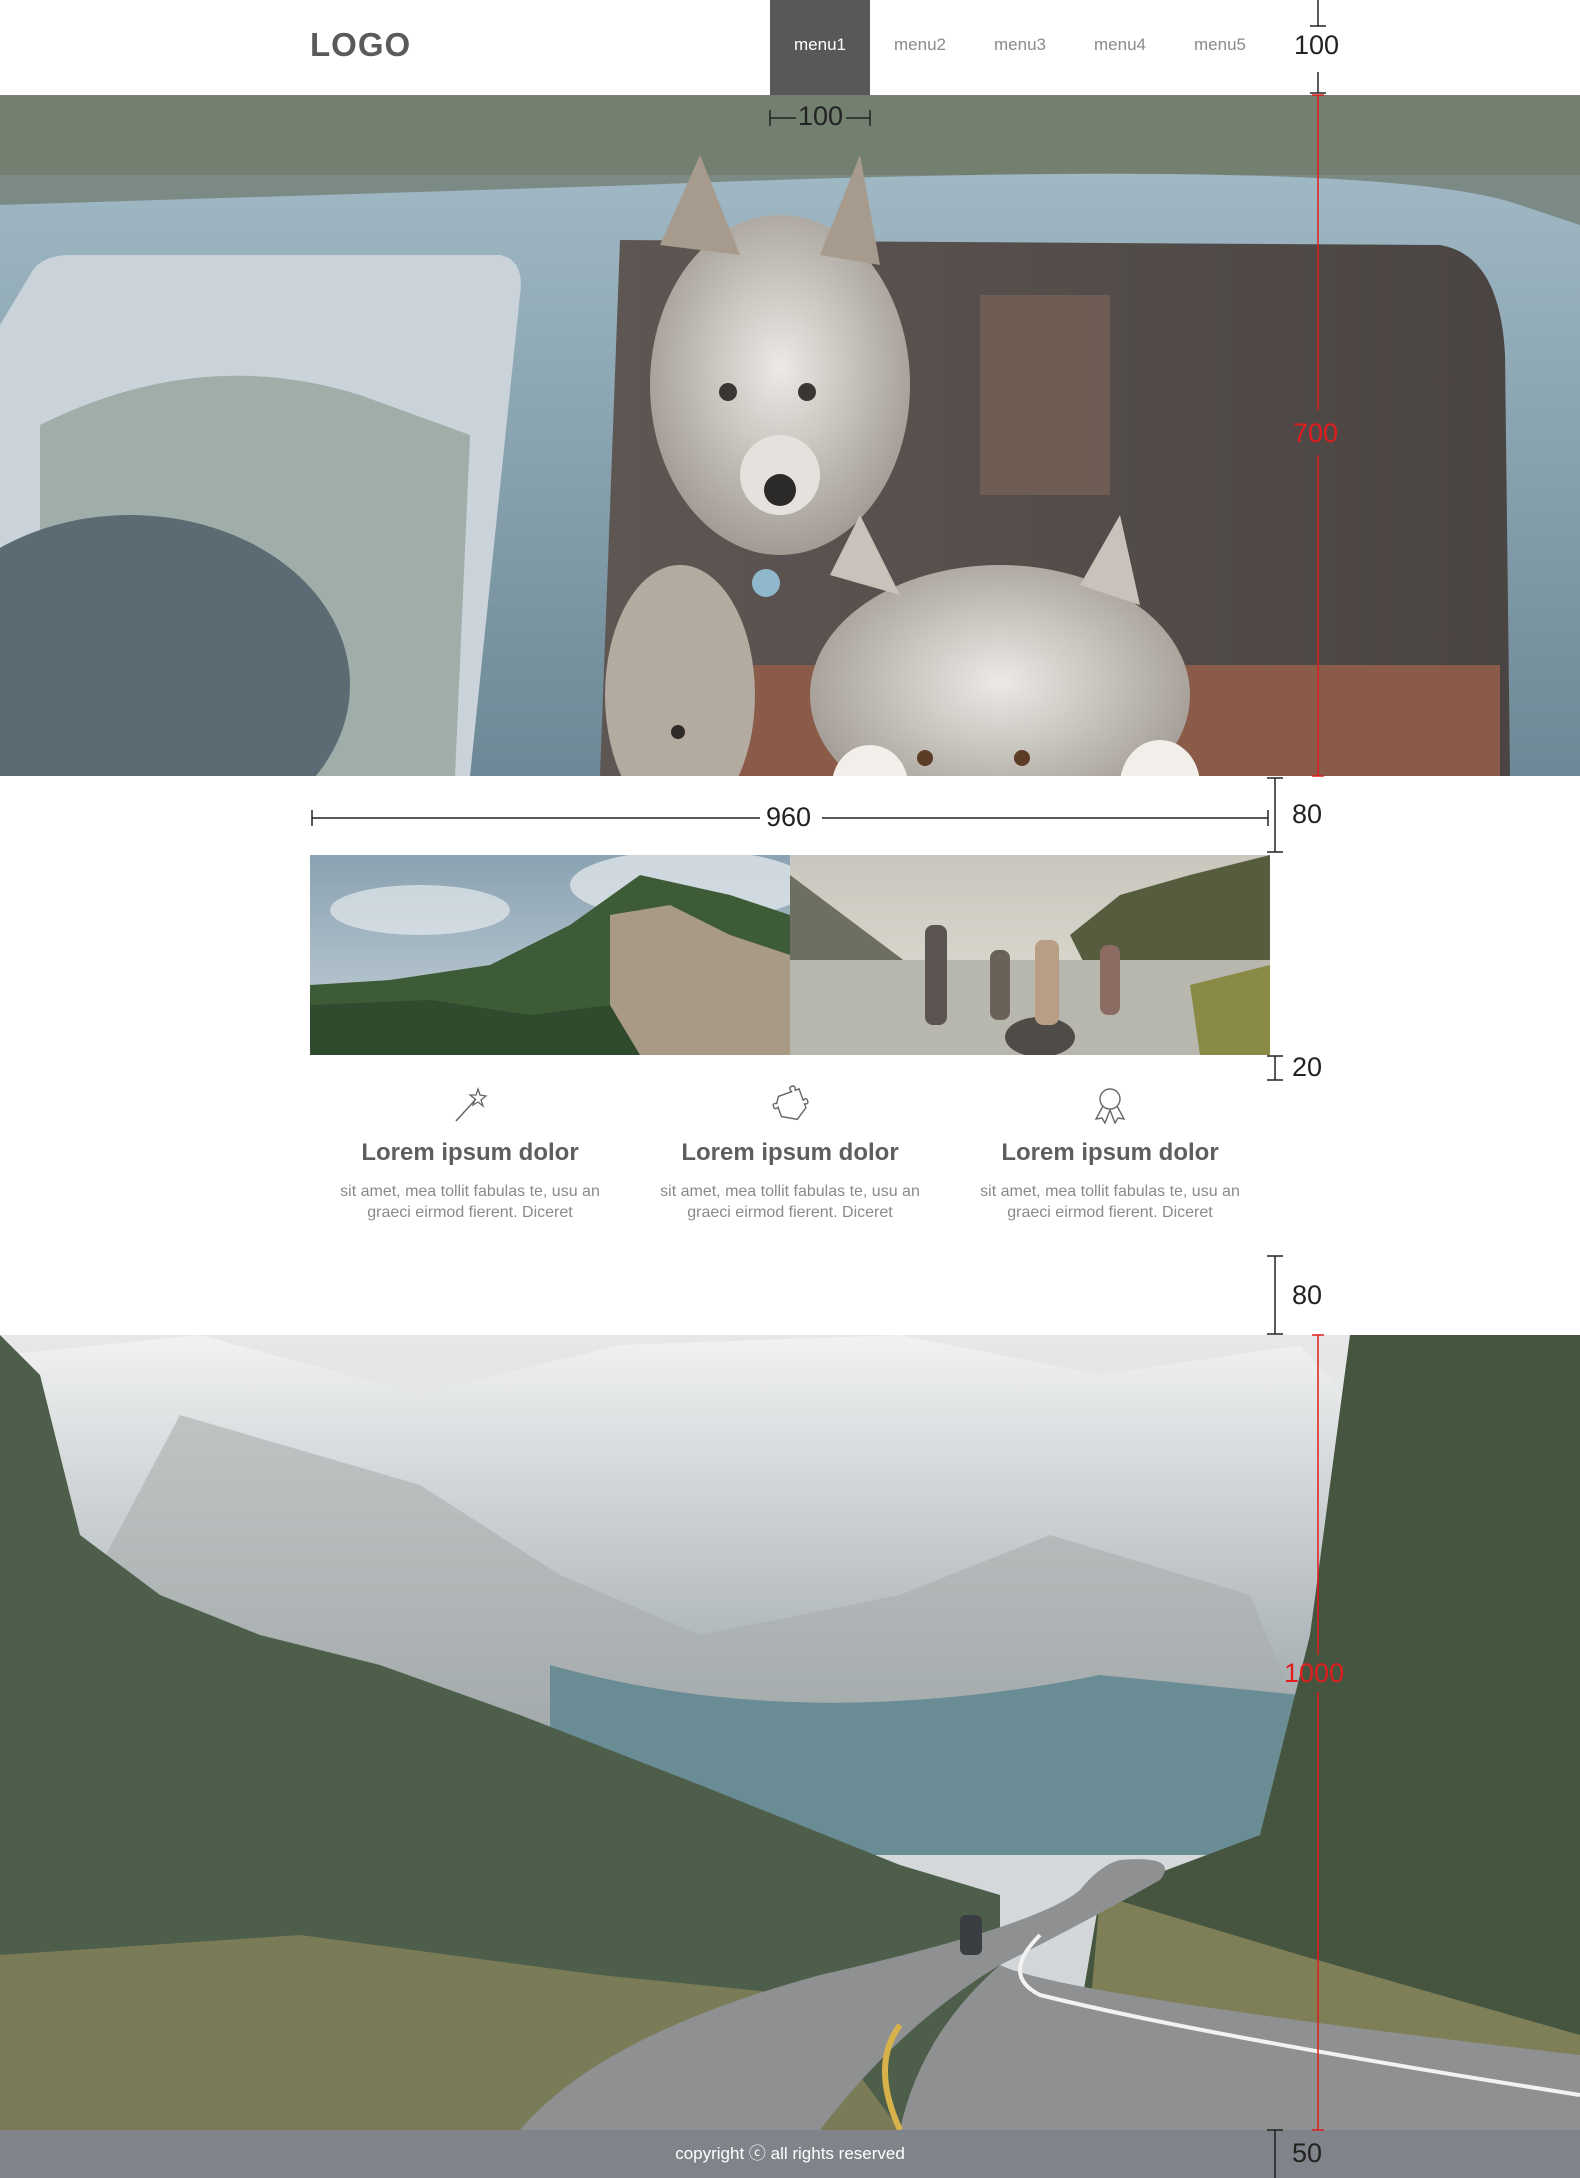 The image size is (1580, 2178). I want to click on nav-item-menu3: menu3, so click(1020, 47).